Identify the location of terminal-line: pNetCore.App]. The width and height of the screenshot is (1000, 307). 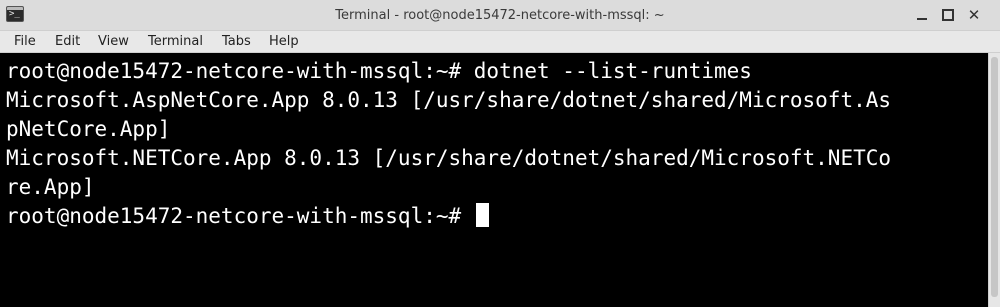
(88, 129).